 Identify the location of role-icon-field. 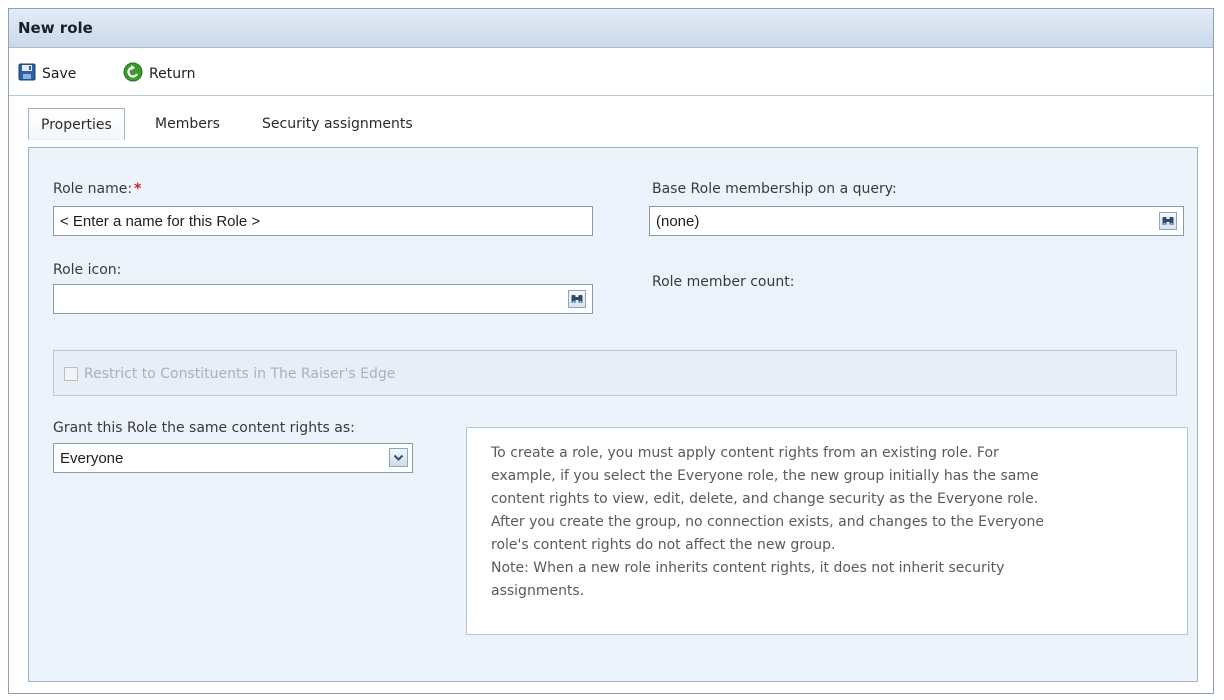
(323, 299).